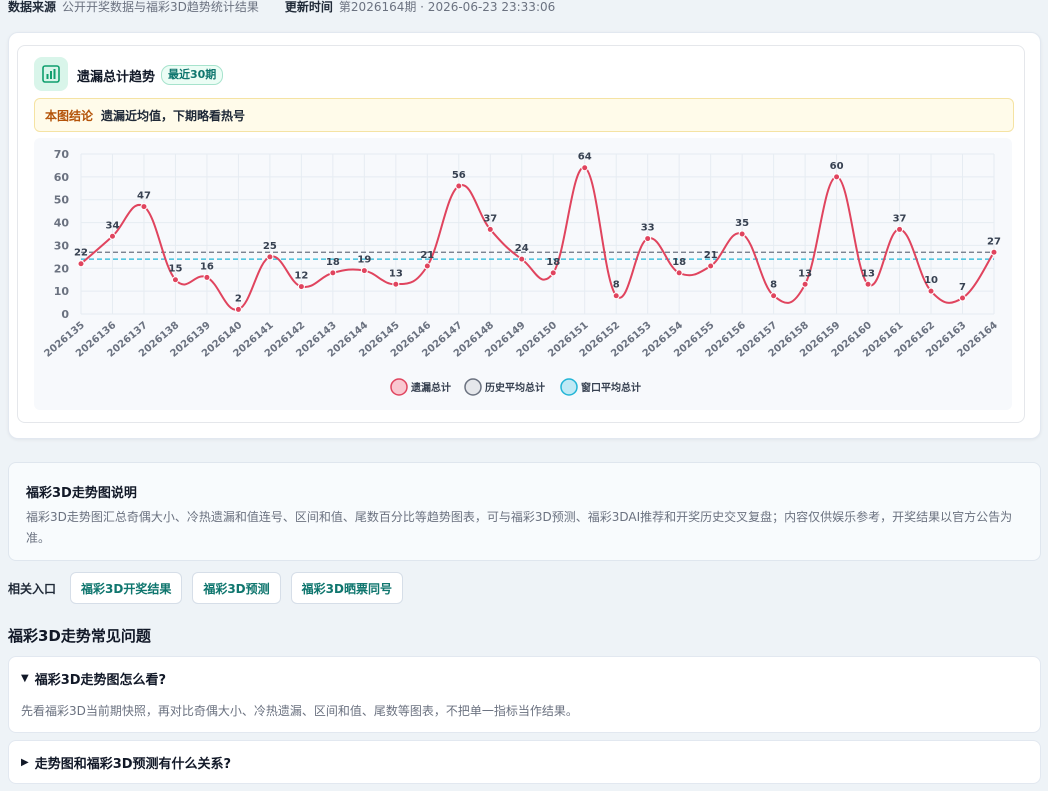 This screenshot has height=791, width=1048. Describe the element at coordinates (994, 241) in the screenshot. I see `data-label: 27` at that location.